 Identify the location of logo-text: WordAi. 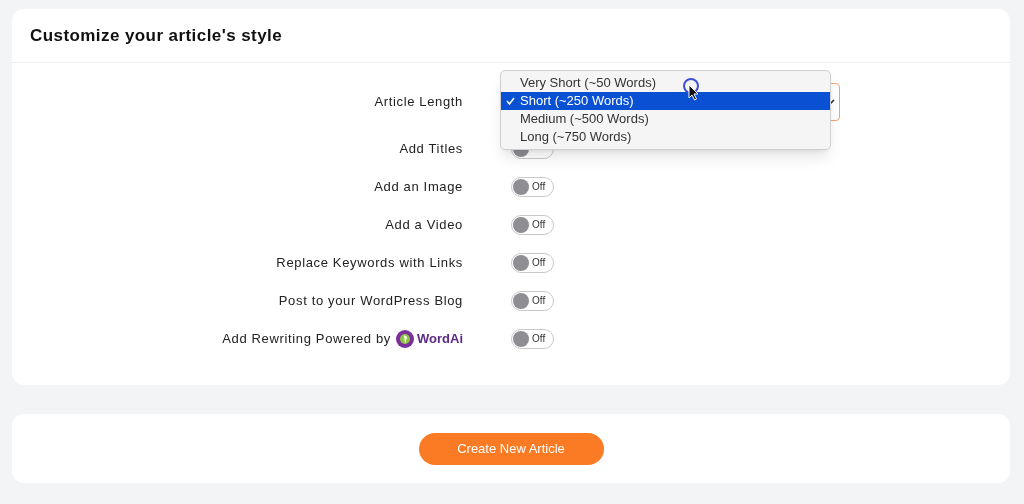
(440, 339).